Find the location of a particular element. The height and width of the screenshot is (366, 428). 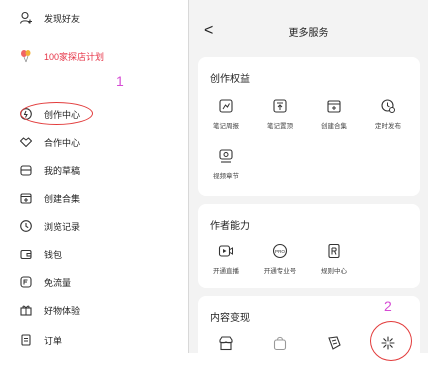

service-create-collection: 创建合集 is located at coordinates (334, 113).